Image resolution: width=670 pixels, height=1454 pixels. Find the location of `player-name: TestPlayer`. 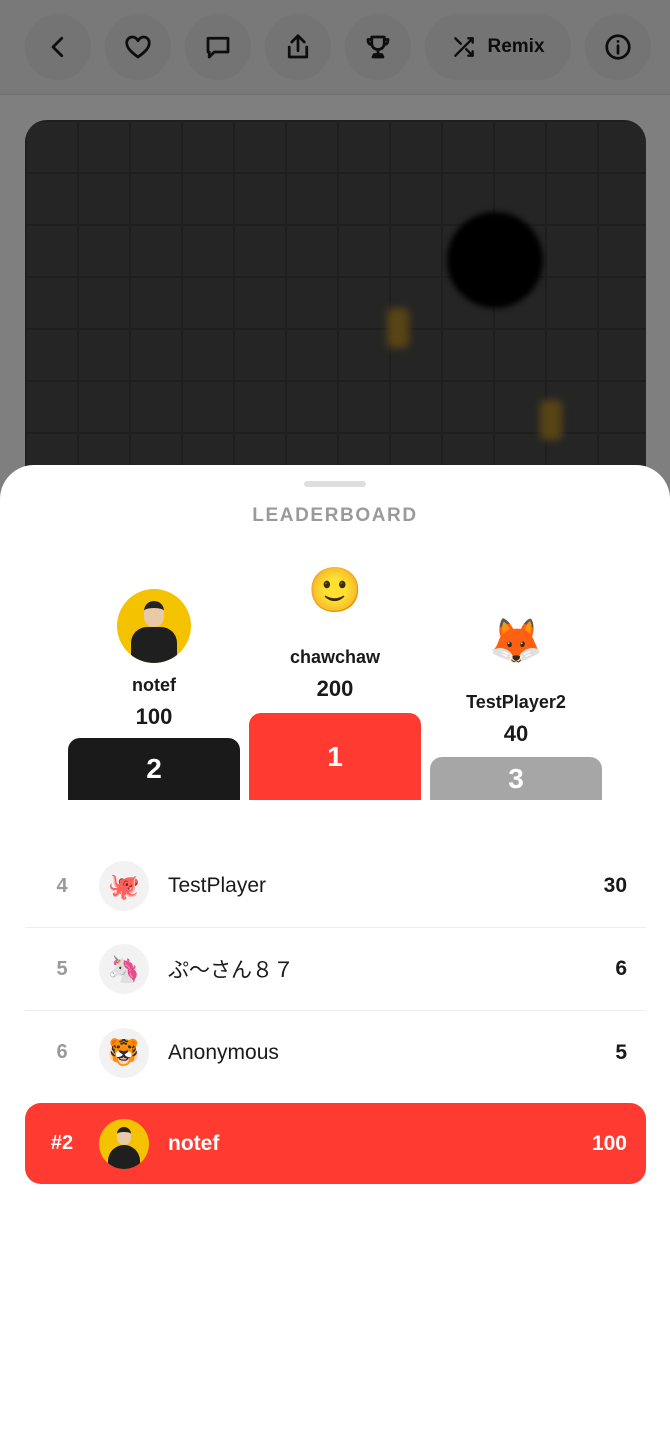

player-name: TestPlayer is located at coordinates (217, 885).